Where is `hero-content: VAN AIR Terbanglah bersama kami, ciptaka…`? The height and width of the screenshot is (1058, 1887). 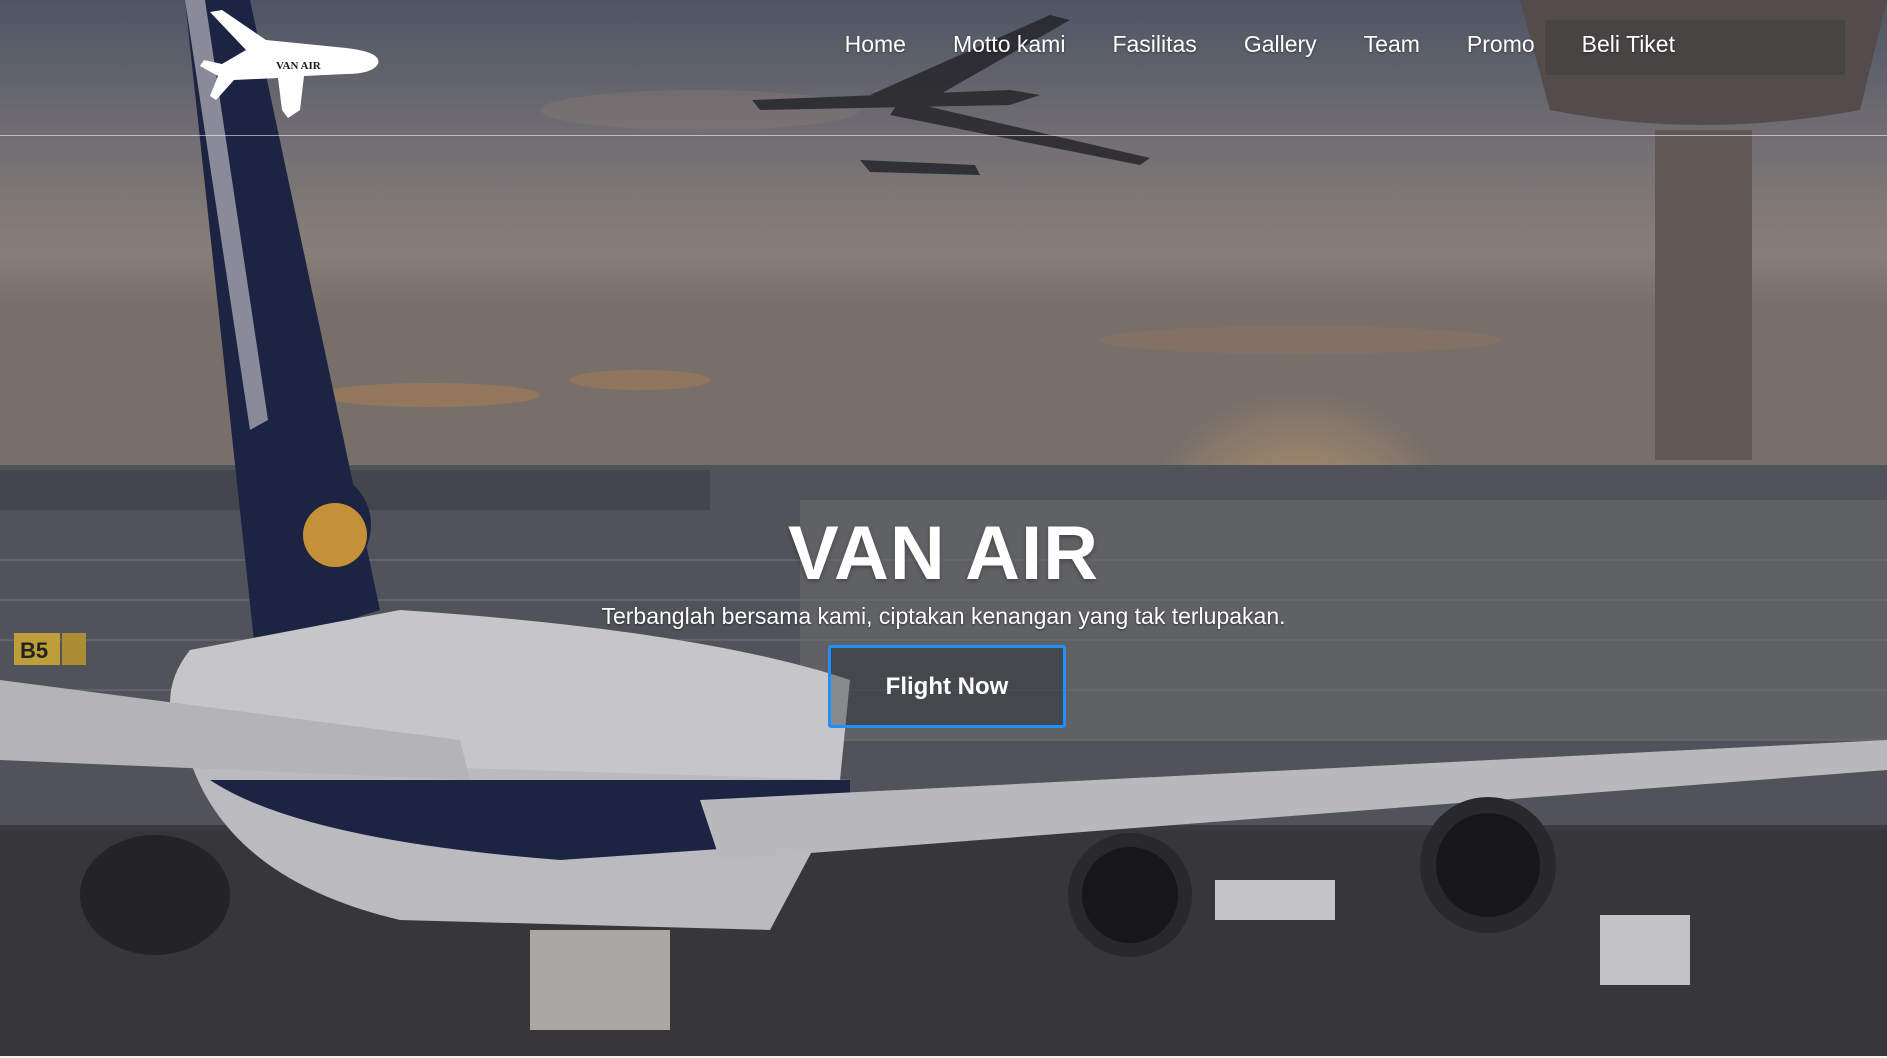
hero-content: VAN AIR Terbanglah bersama kami, ciptaka… is located at coordinates (943, 571).